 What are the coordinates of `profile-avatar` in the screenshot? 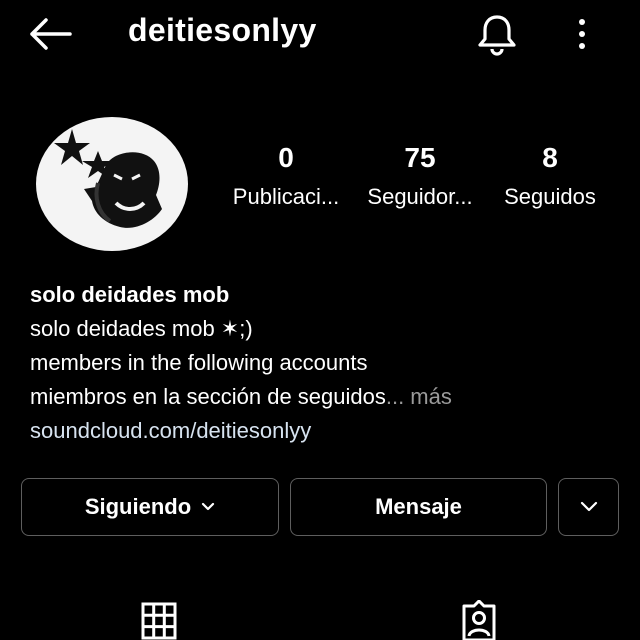 It's located at (112, 184).